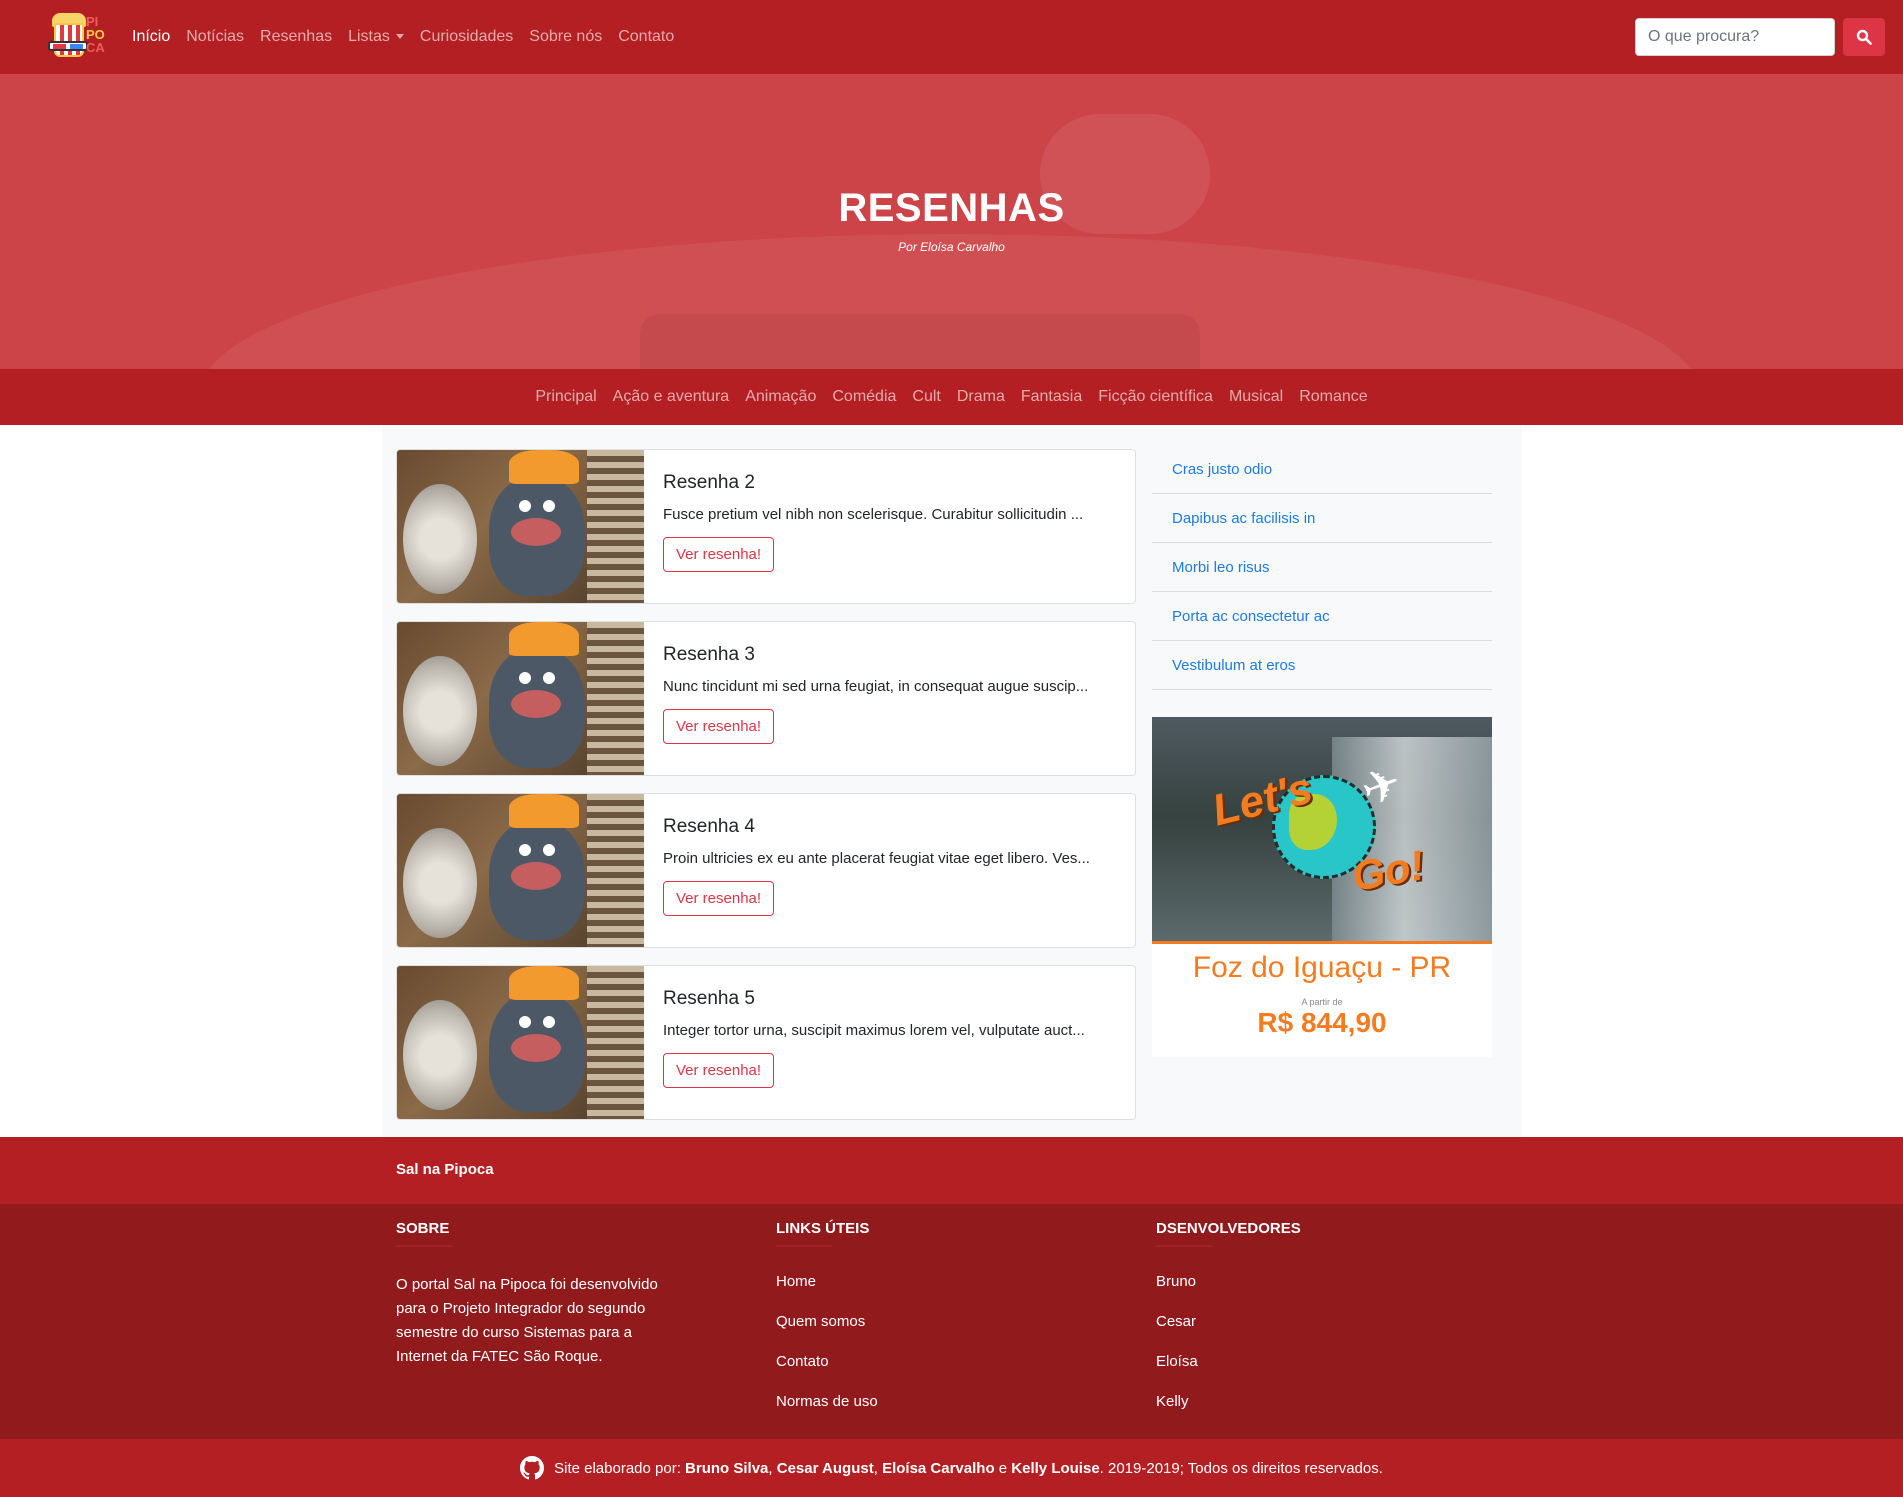  I want to click on search-icon, so click(1864, 37).